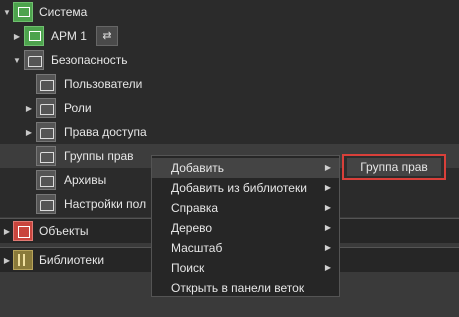 This screenshot has width=459, height=317. Describe the element at coordinates (107, 36) in the screenshot. I see `node-action-button: ⇄` at that location.